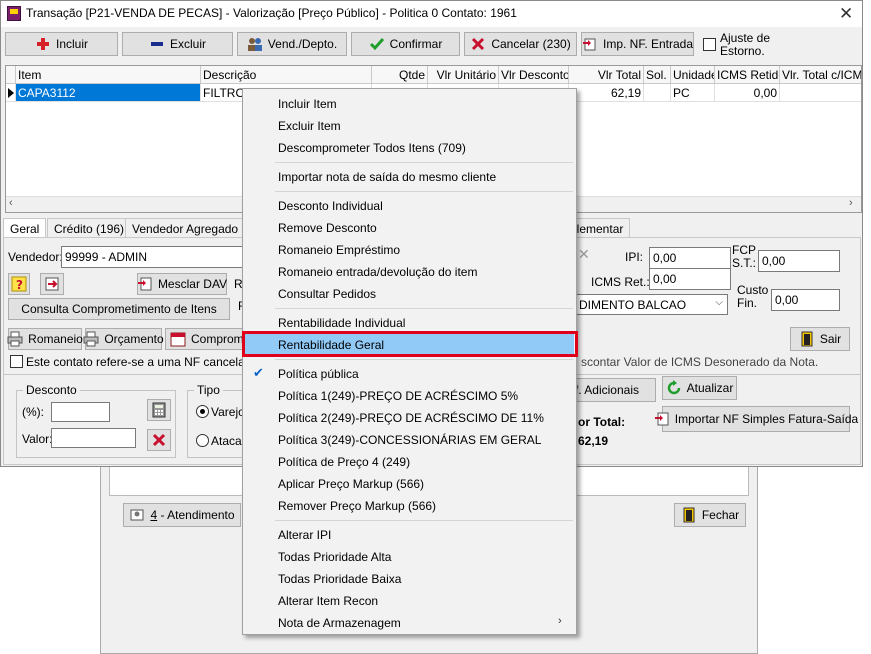 The width and height of the screenshot is (871, 654). I want to click on menu-item-alterar-item-recon: Alterar Item Recon, so click(409, 601).